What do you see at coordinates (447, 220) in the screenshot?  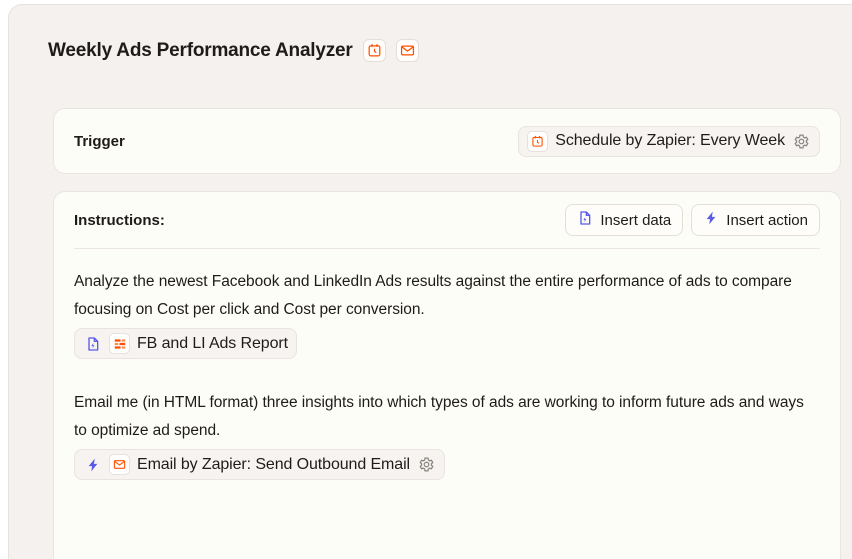 I see `instructions-header: Instructions: Insert data Insert action` at bounding box center [447, 220].